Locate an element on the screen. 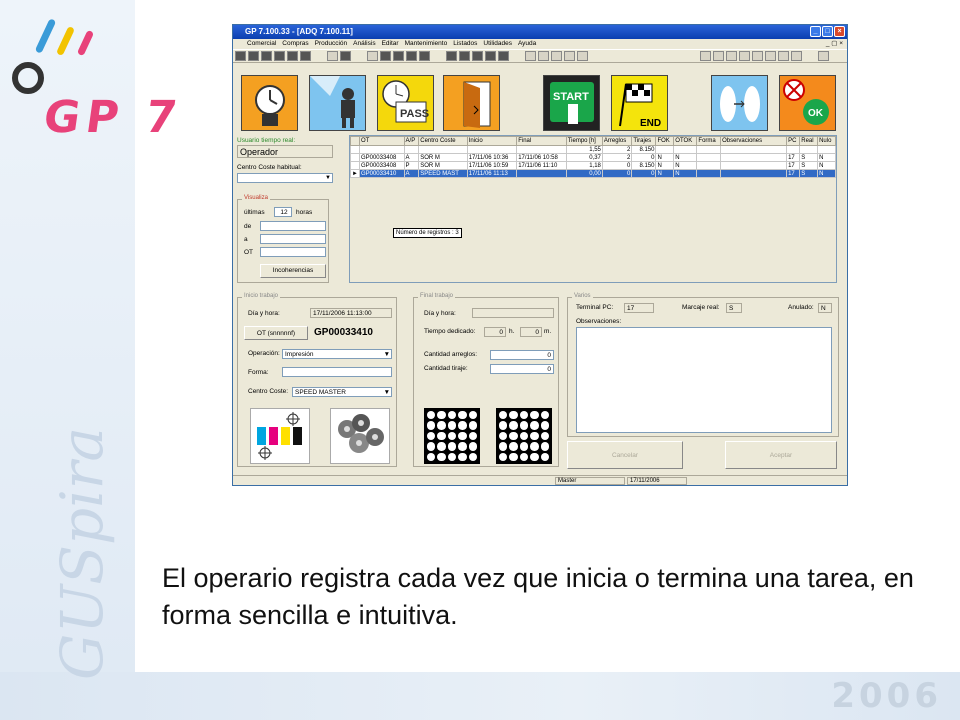 Image resolution: width=960 pixels, height=720 pixels. column-header: Nulo is located at coordinates (826, 141).